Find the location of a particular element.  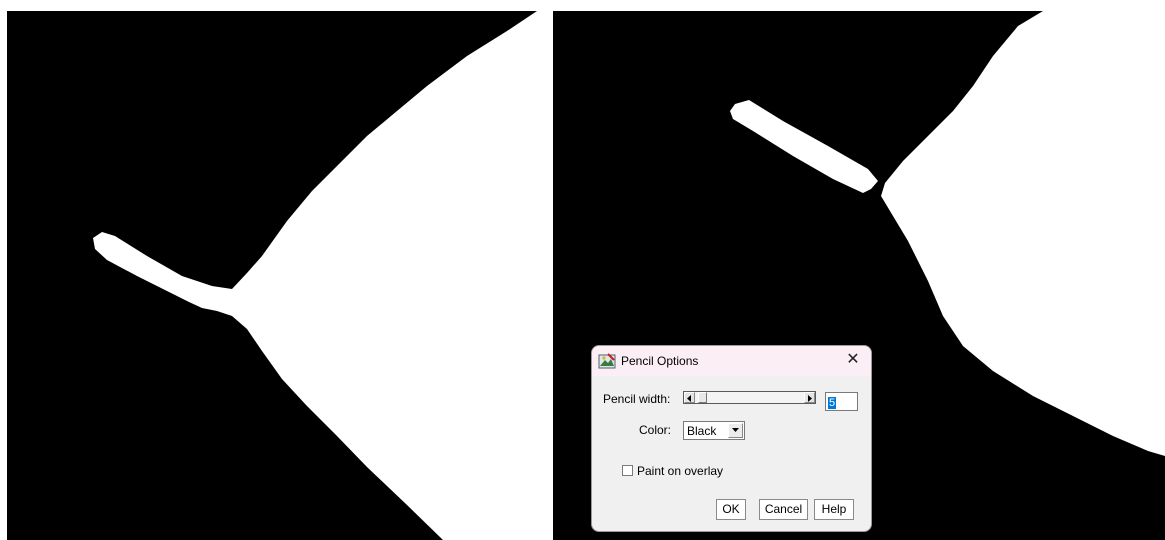

imagej-app-icon is located at coordinates (607, 361).